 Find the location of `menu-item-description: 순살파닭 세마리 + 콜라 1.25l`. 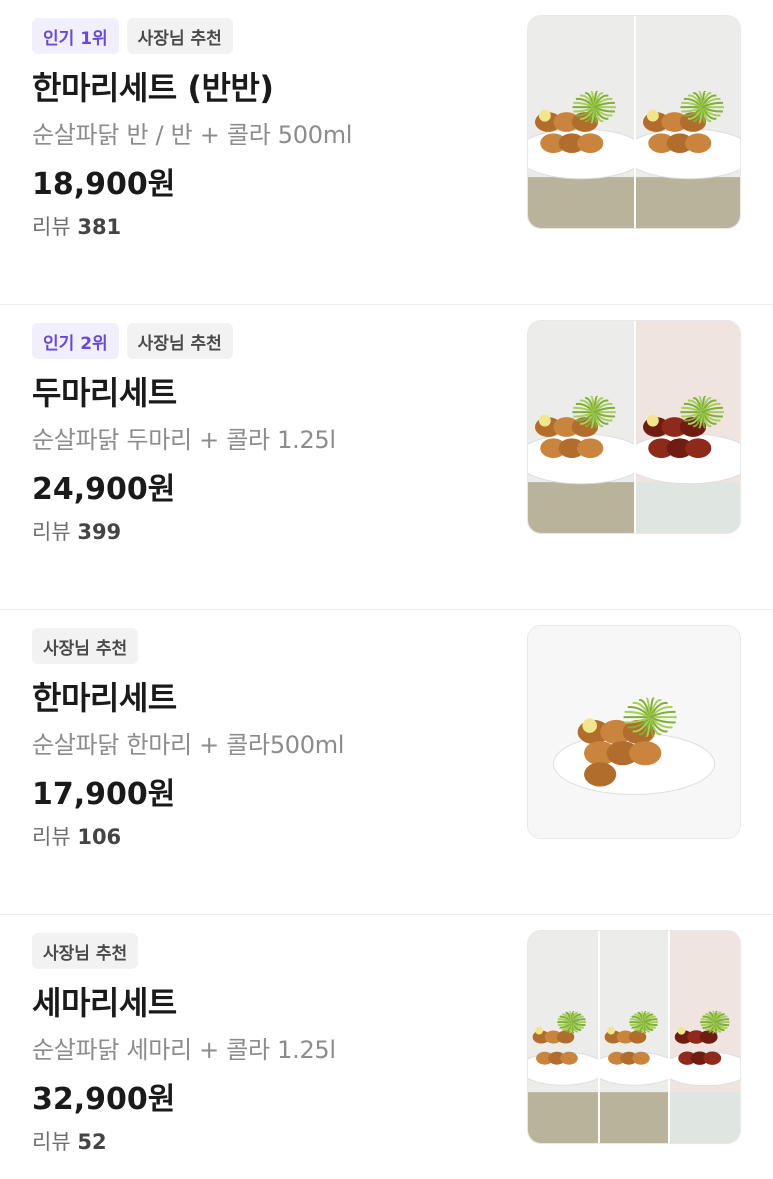

menu-item-description: 순살파닭 세마리 + 콜라 1.25l is located at coordinates (184, 1050).